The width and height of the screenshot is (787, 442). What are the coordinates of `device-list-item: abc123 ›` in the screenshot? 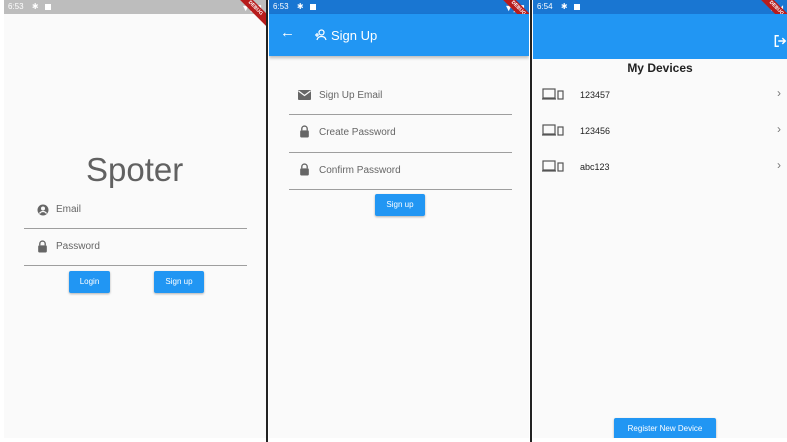 It's located at (660, 168).